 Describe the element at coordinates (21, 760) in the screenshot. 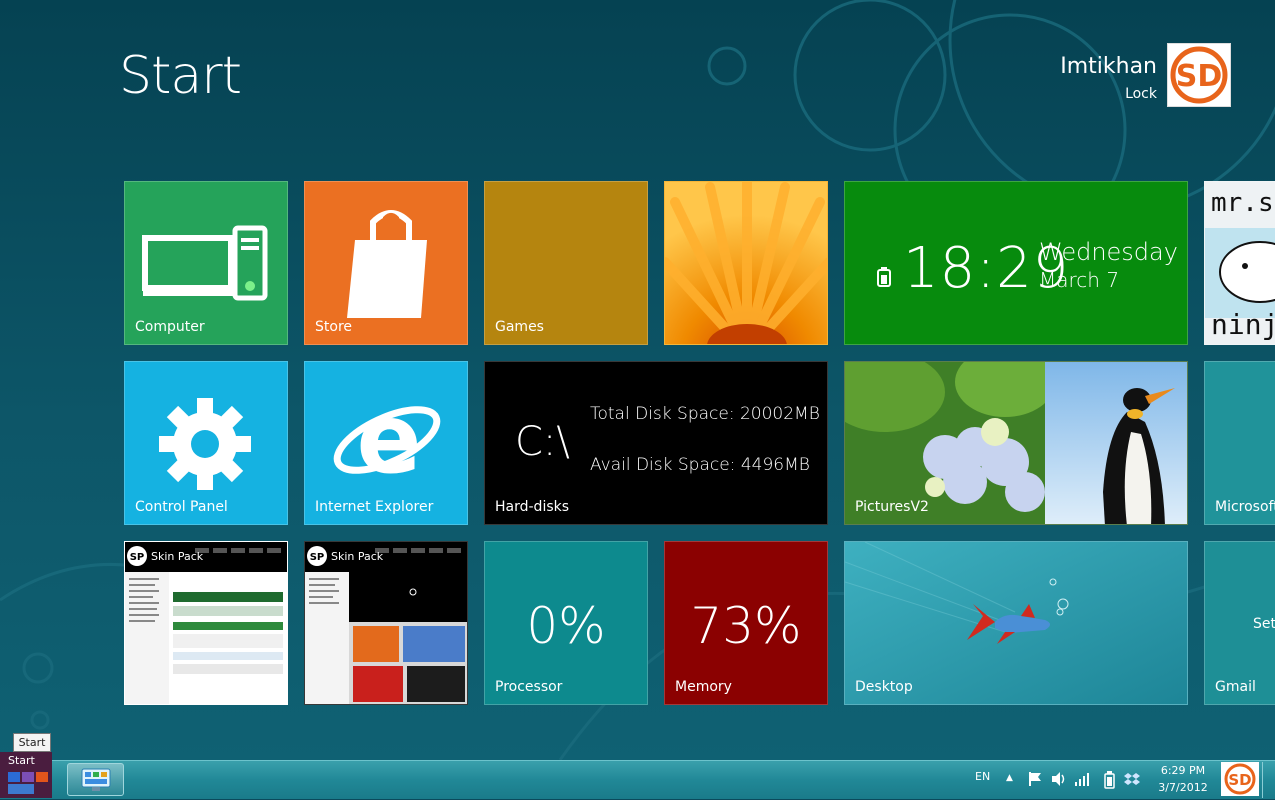

I see `start-button-label: Start` at that location.